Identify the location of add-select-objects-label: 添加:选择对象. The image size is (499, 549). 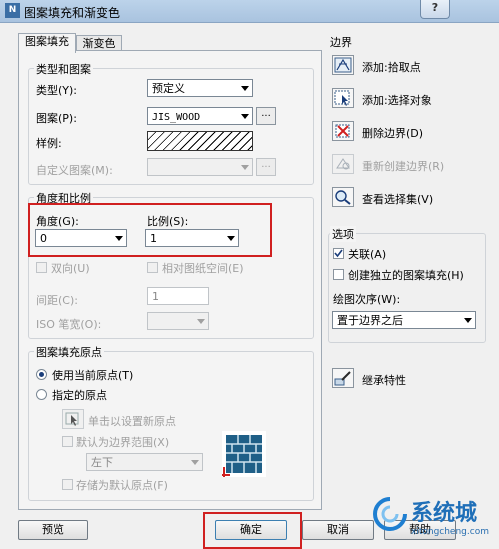
(397, 100).